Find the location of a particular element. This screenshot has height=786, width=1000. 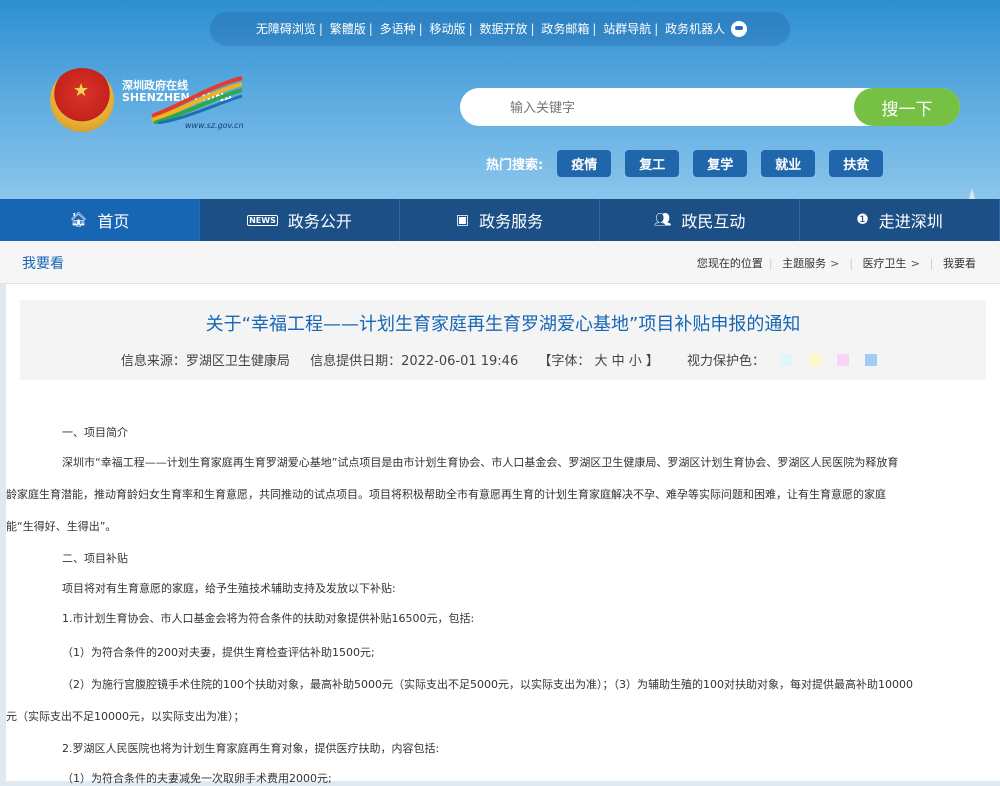

users-icon: 👥︎ is located at coordinates (662, 220).